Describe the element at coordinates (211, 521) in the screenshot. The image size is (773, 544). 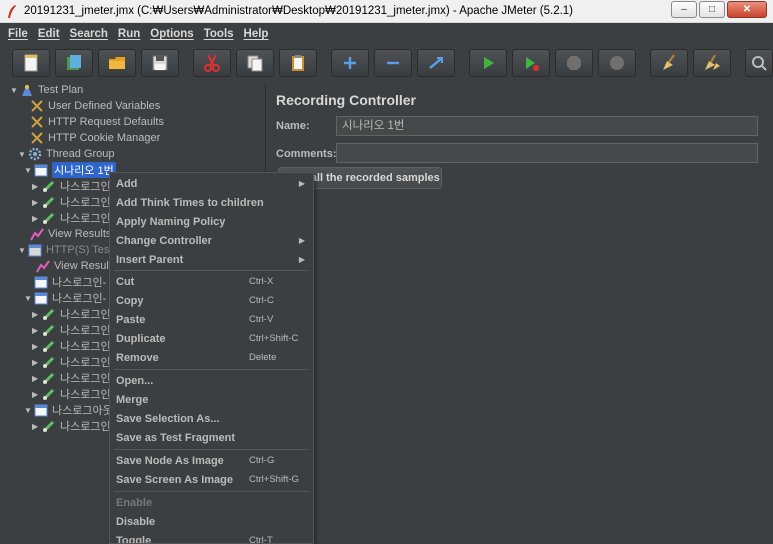
I see `menu-item-disable: Disable` at that location.